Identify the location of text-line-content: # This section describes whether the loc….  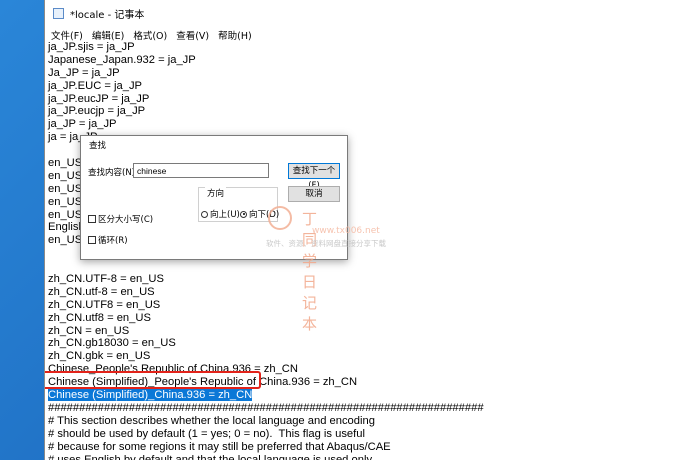
(211, 420).